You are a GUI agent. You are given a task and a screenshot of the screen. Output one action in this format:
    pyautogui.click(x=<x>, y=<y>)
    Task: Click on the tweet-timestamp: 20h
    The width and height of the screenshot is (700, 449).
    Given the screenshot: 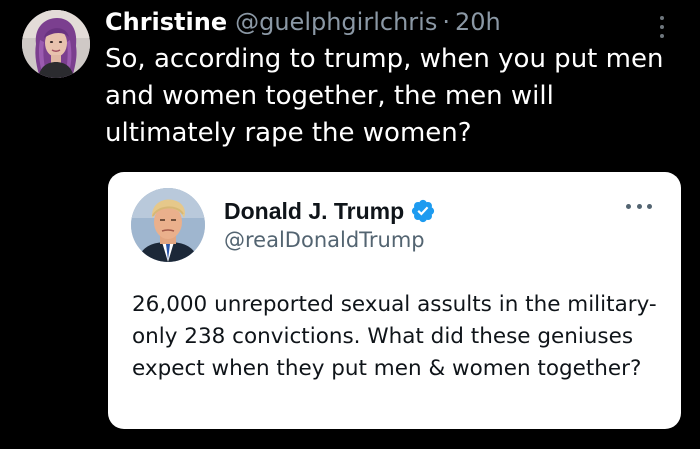 What is the action you would take?
    pyautogui.click(x=478, y=22)
    